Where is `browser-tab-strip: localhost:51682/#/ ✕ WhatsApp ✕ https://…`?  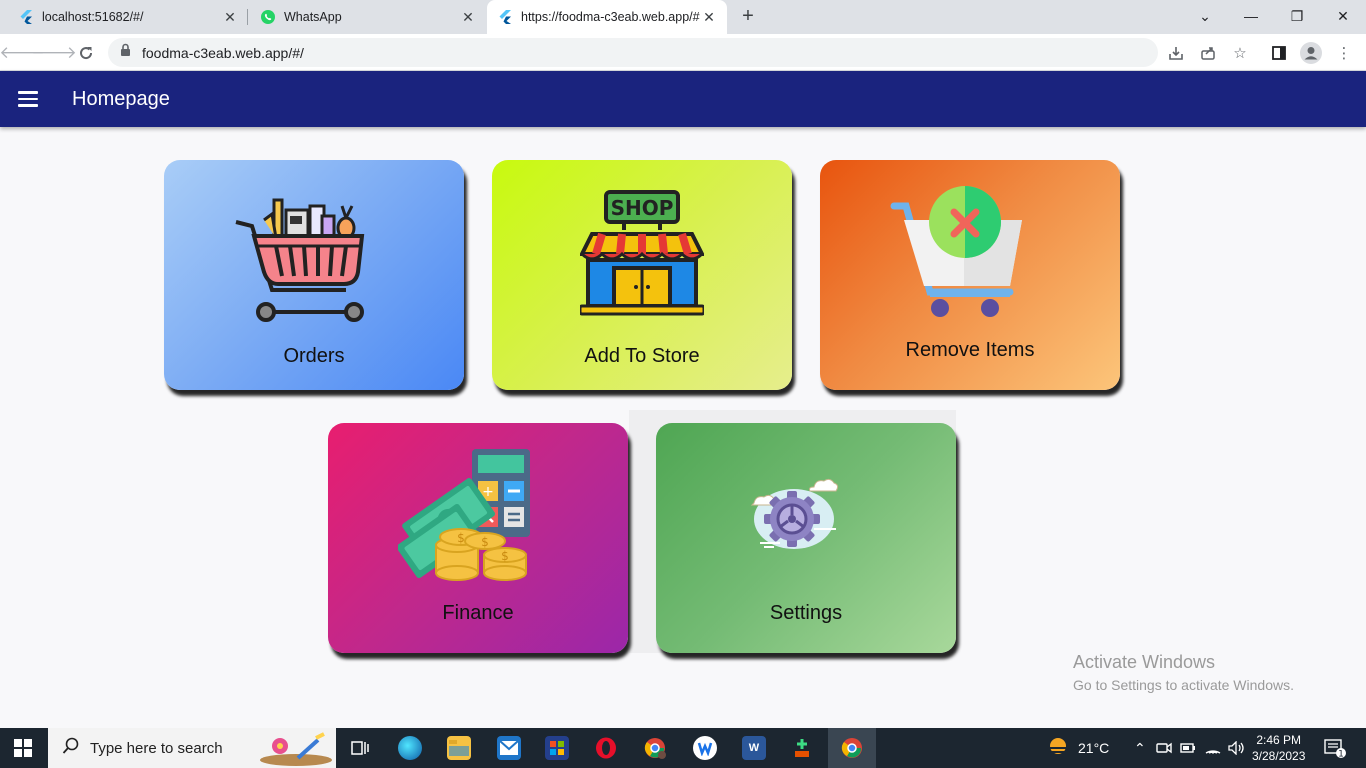 browser-tab-strip: localhost:51682/#/ ✕ WhatsApp ✕ https://… is located at coordinates (683, 17).